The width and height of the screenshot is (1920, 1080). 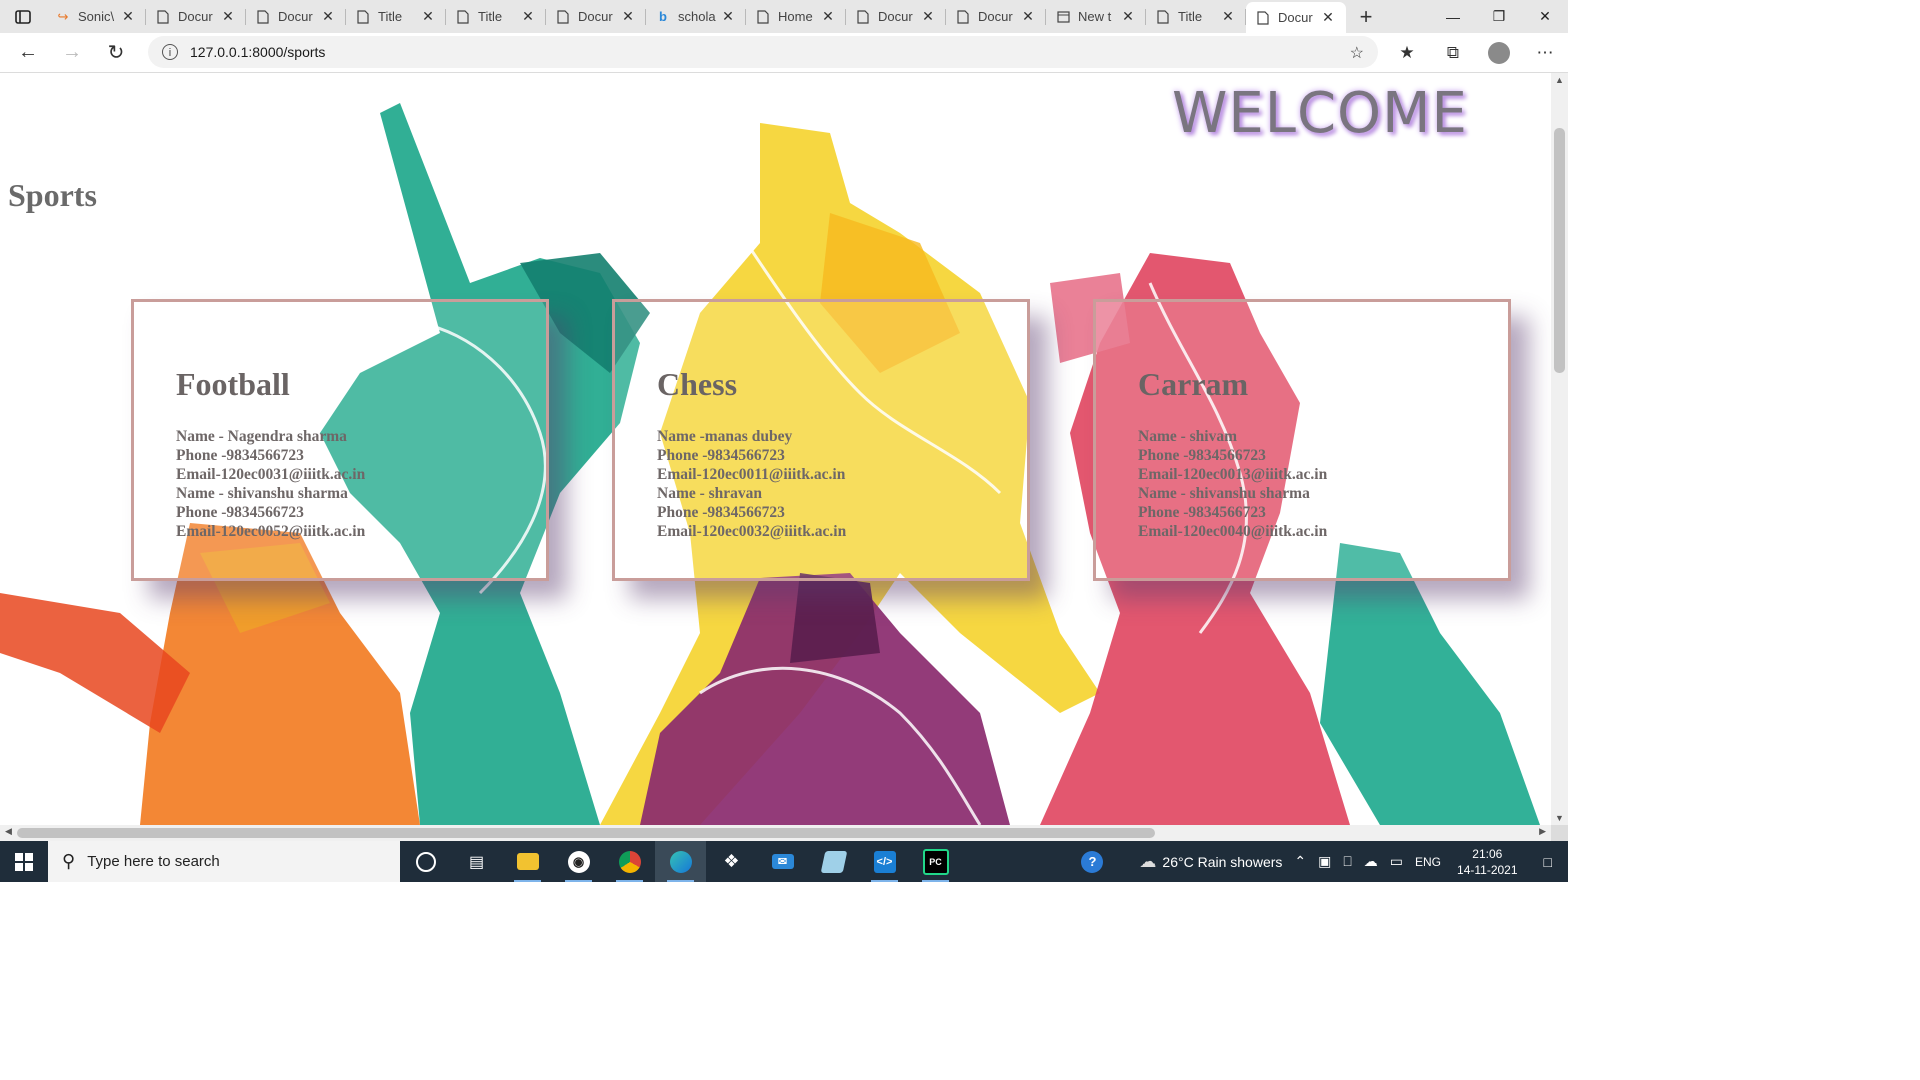 What do you see at coordinates (796, 16) in the screenshot?
I see `browser-tab: Home ✕` at bounding box center [796, 16].